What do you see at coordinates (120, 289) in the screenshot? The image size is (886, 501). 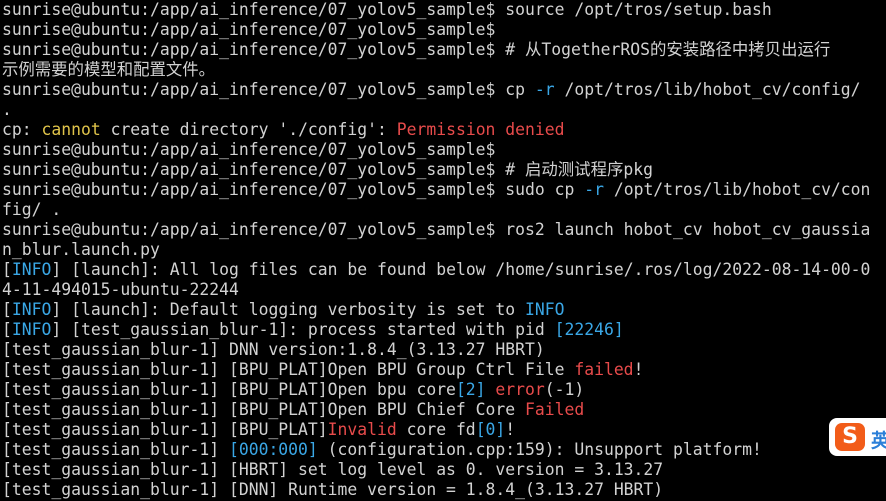 I see `terminal-text-segment: 4-11-494015-ubuntu-22244` at bounding box center [120, 289].